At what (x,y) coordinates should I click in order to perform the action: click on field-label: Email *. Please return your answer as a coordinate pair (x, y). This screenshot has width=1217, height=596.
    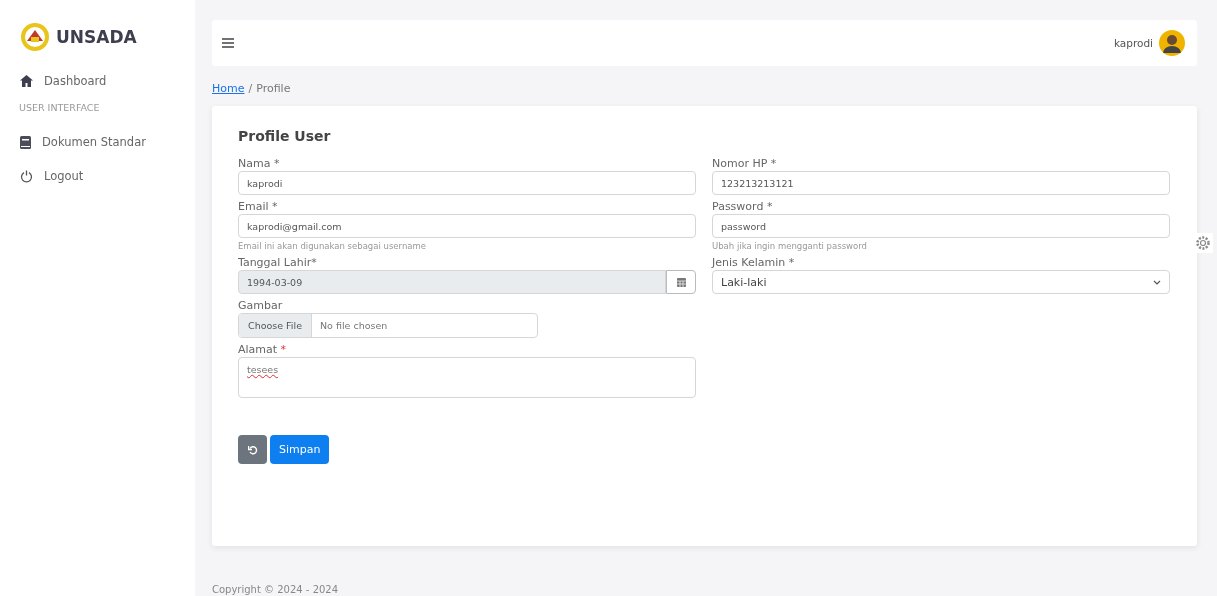
    Looking at the image, I should click on (258, 206).